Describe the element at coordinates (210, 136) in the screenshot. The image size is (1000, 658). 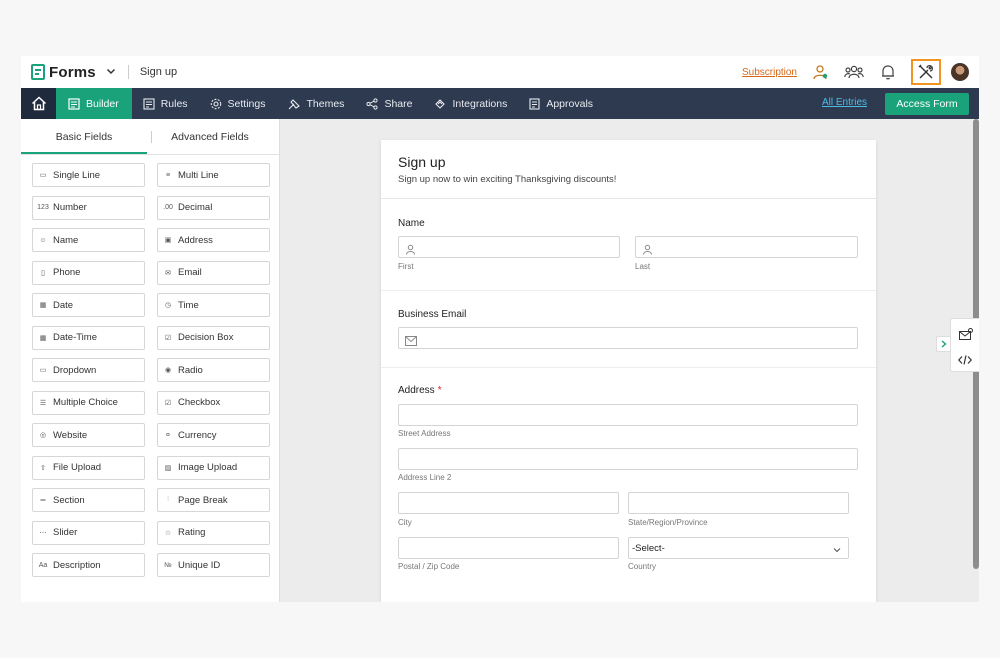
I see `tab-advanced-fields: Advanced Fields` at that location.